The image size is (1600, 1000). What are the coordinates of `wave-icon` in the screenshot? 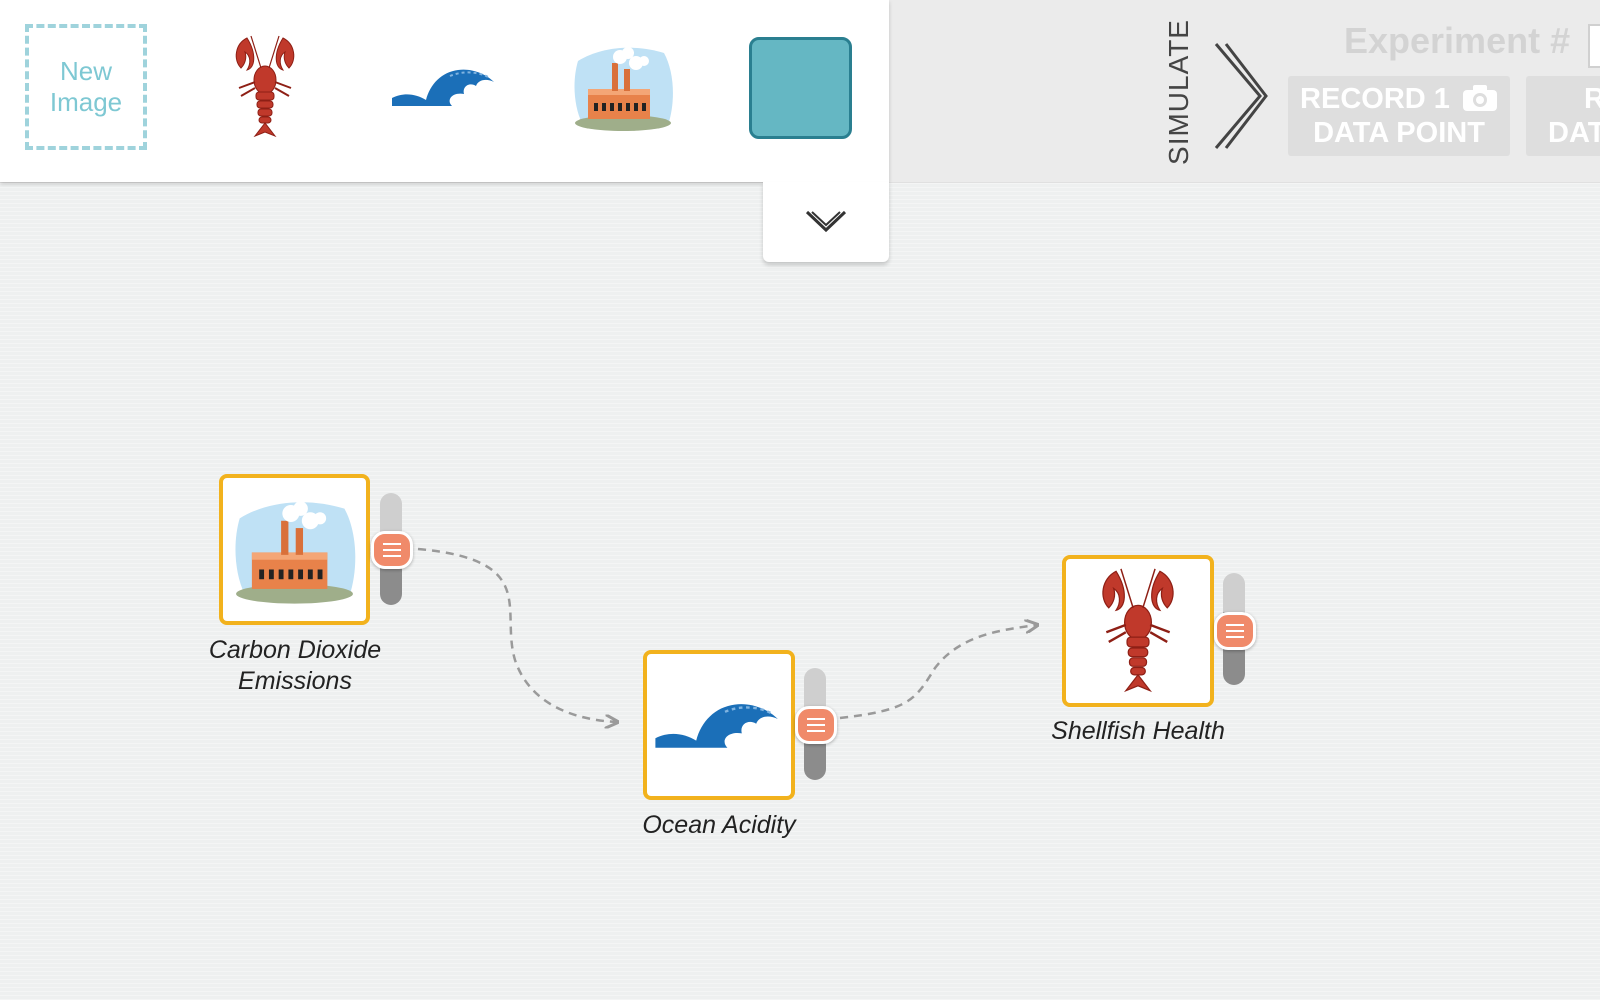 It's located at (716, 726).